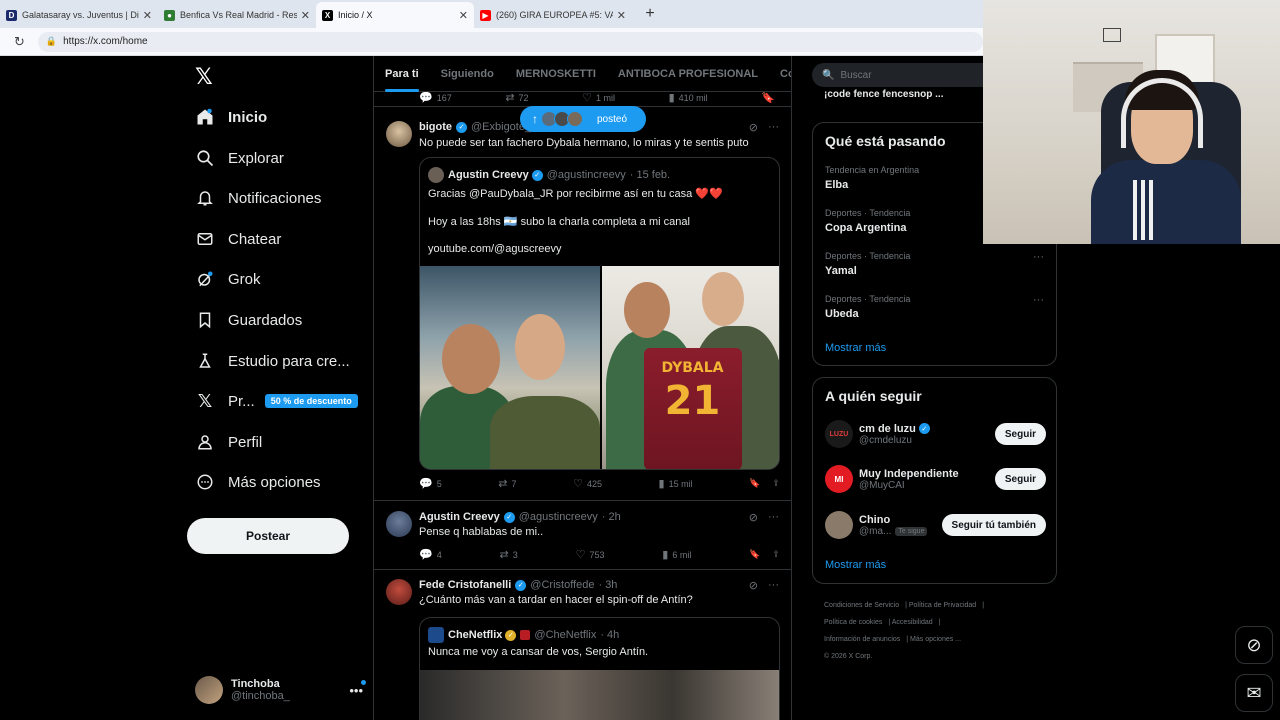 This screenshot has height=720, width=1280. I want to click on account-switcher: Tinchoba @tinchoba_ •••, so click(280, 690).